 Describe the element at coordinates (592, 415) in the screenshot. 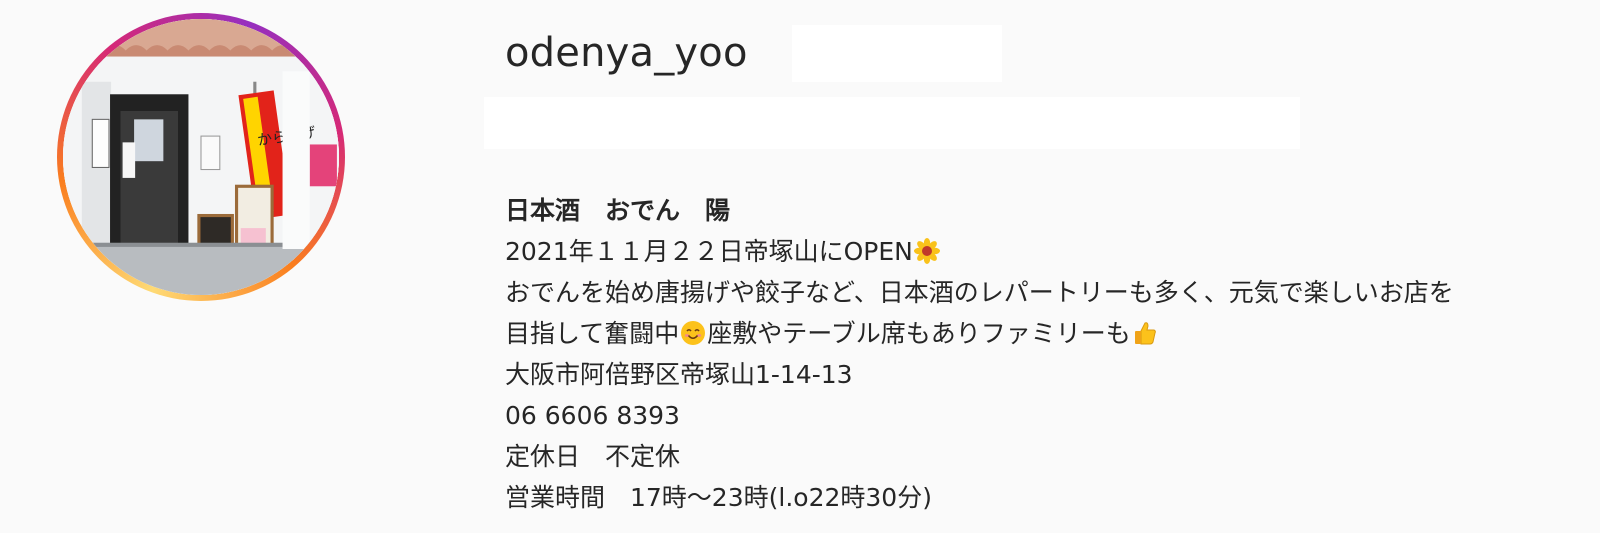

I see `bio-phone: 06 6606 8393` at that location.